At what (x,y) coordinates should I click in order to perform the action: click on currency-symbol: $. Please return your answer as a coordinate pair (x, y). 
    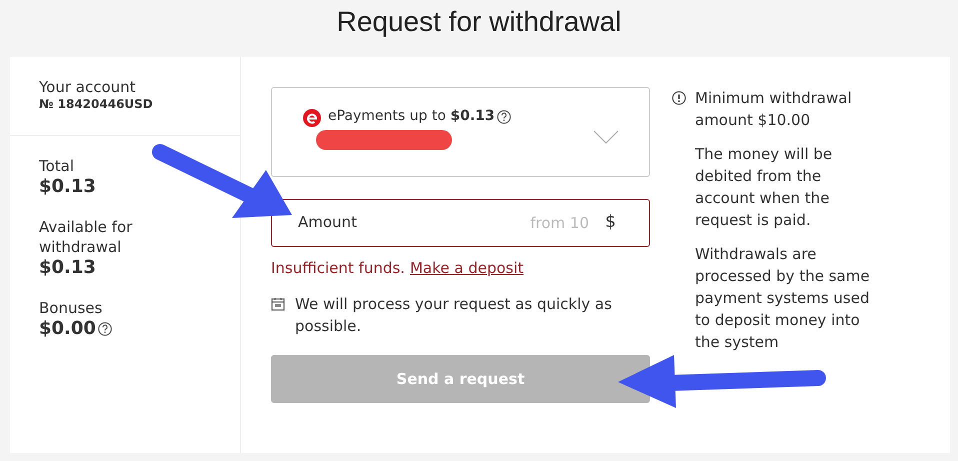
    Looking at the image, I should click on (610, 222).